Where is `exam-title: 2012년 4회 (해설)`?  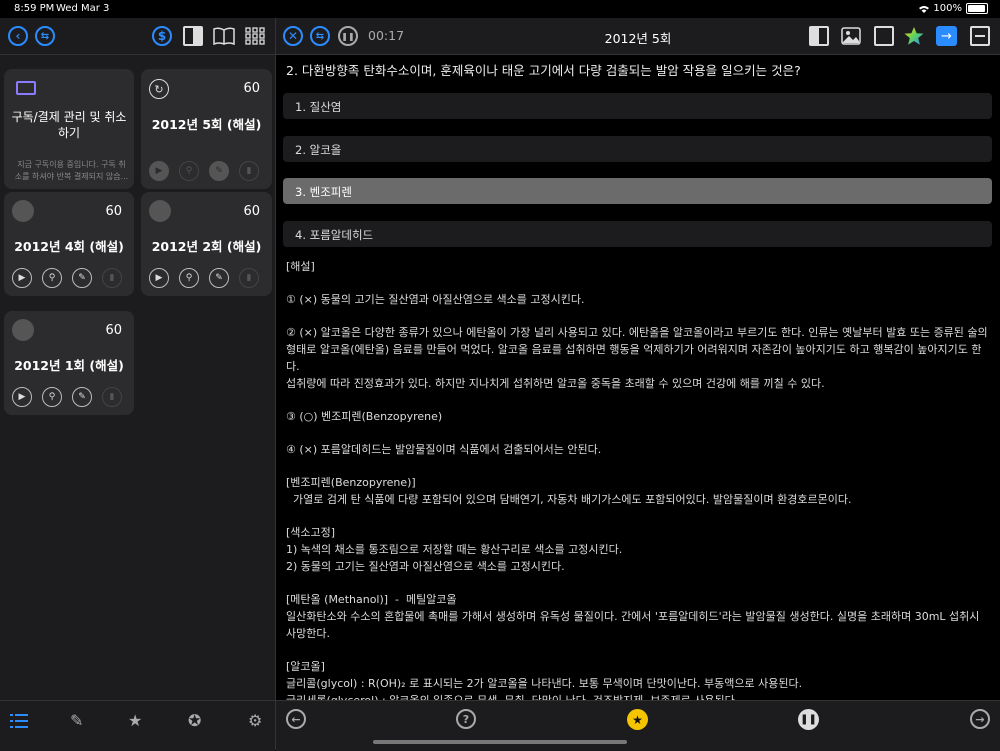
exam-title: 2012년 4회 (해설) is located at coordinates (69, 246).